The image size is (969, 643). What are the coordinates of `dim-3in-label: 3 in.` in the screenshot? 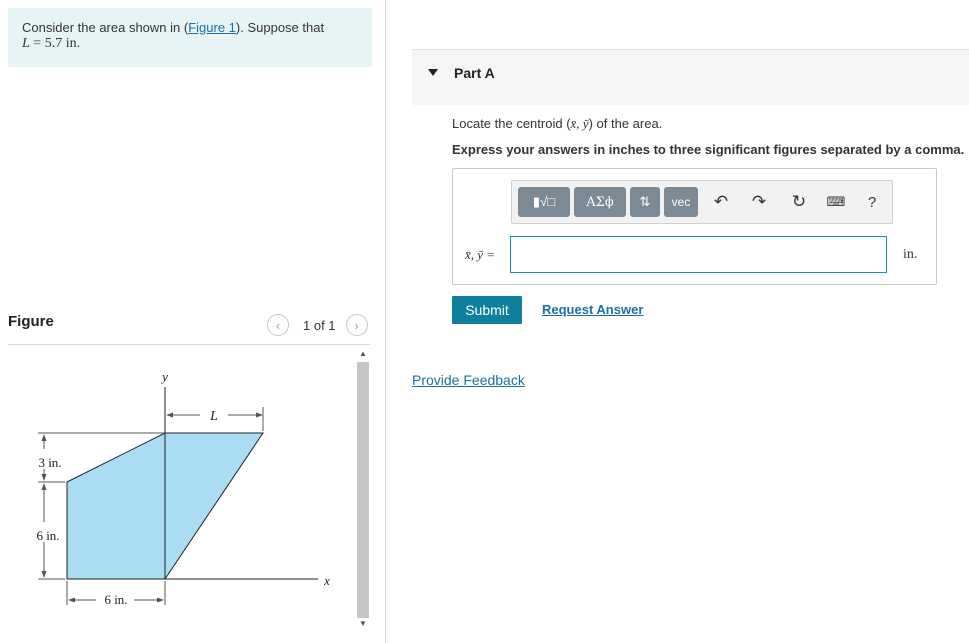 It's located at (49, 462).